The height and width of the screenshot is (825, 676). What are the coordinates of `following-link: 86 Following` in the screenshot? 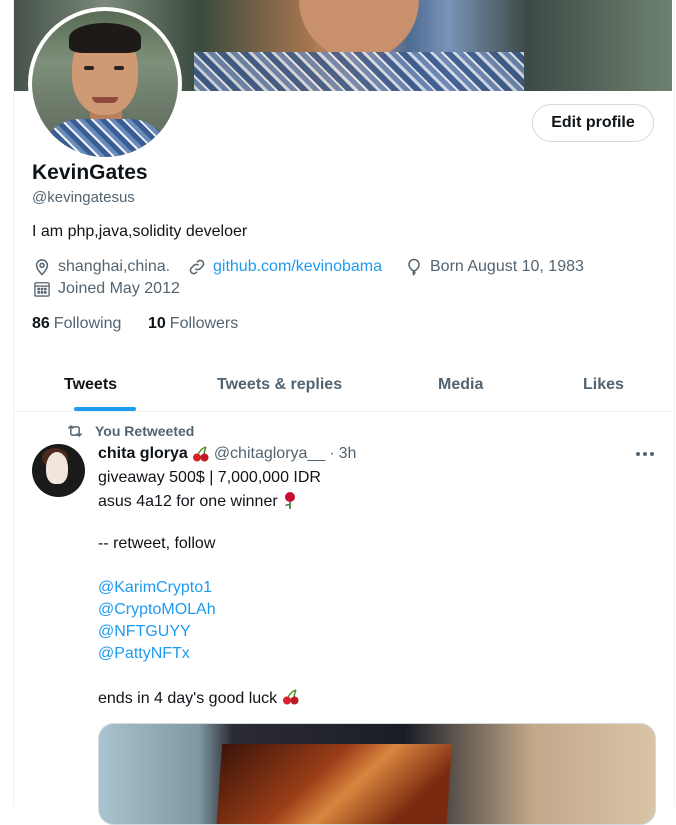 It's located at (76, 324).